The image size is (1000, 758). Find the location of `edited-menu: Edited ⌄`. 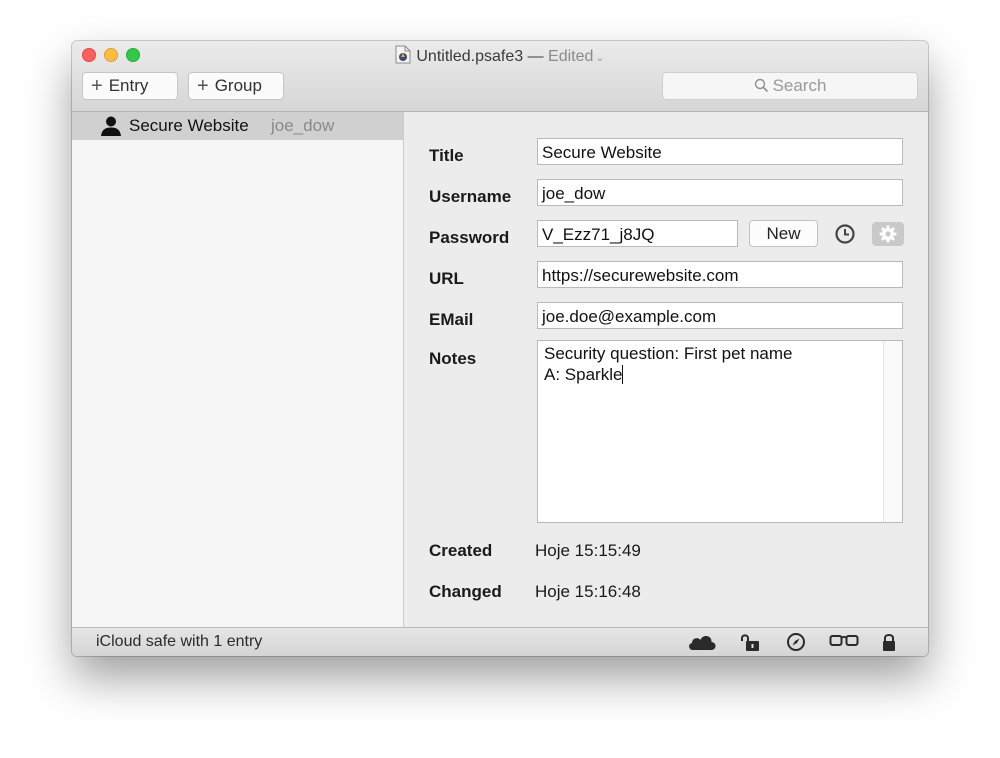

edited-menu: Edited ⌄ is located at coordinates (576, 56).